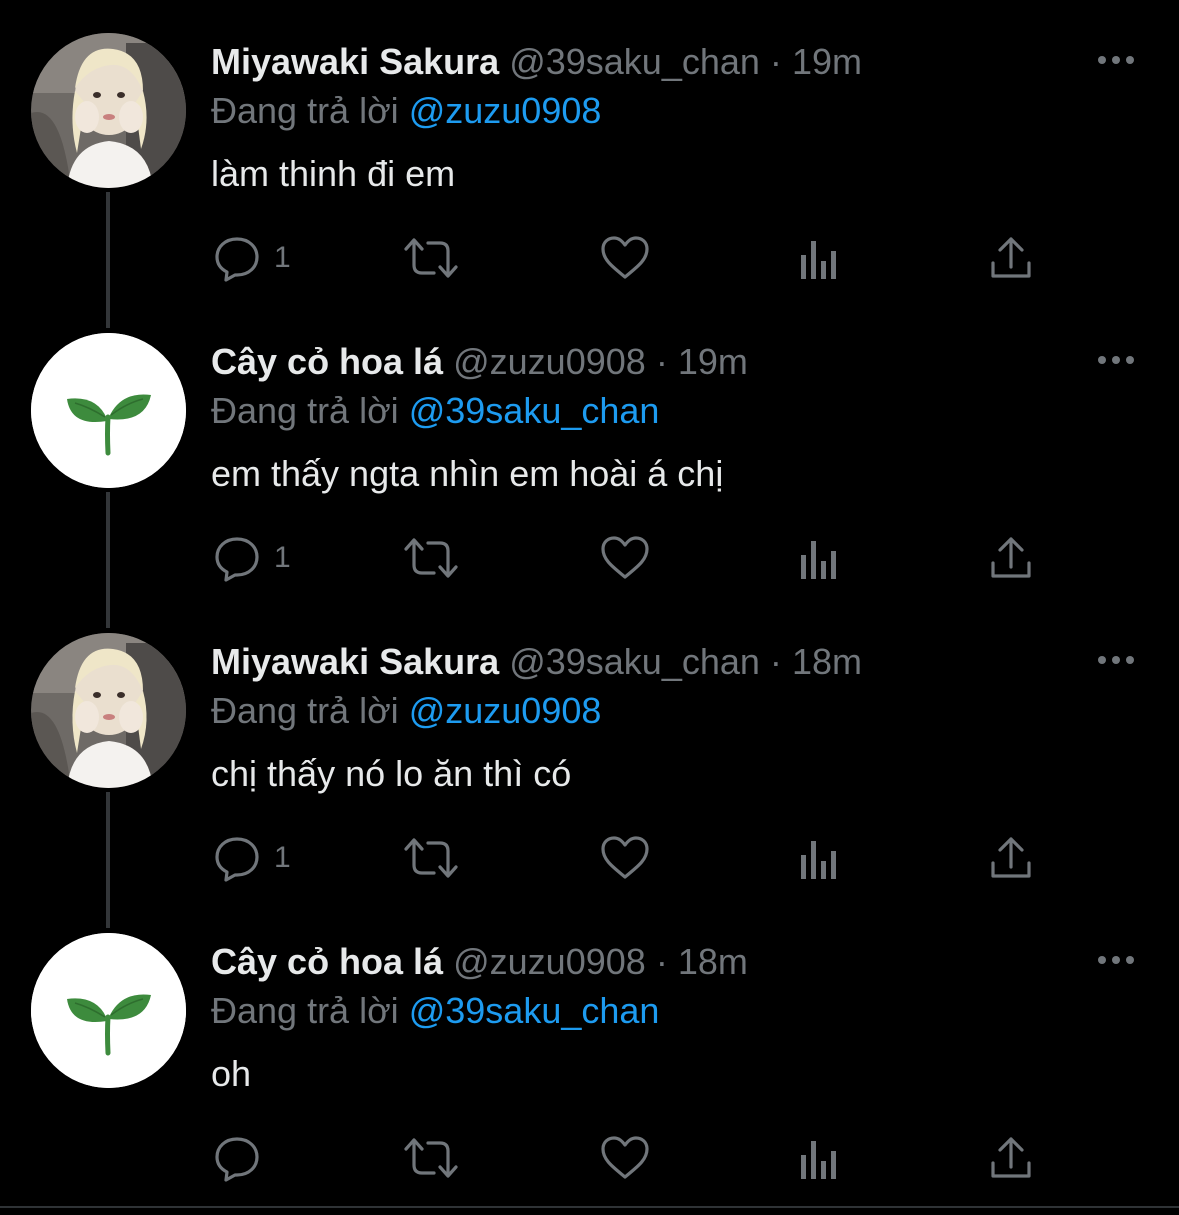  I want to click on tweet-header: Cây cỏ hoa lá @zuzu0908 · 18m, so click(479, 962).